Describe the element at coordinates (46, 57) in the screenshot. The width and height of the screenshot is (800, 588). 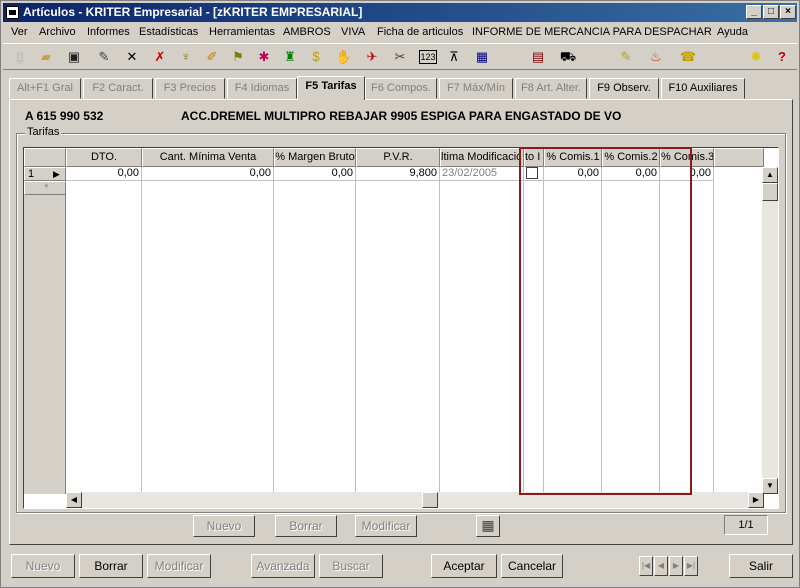
I see `open-folder-icon: ▰` at that location.